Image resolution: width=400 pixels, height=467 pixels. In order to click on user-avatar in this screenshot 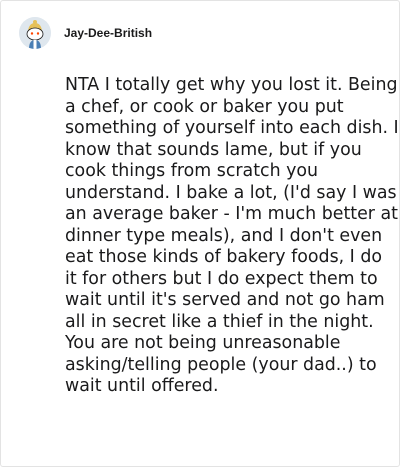, I will do `click(35, 33)`.